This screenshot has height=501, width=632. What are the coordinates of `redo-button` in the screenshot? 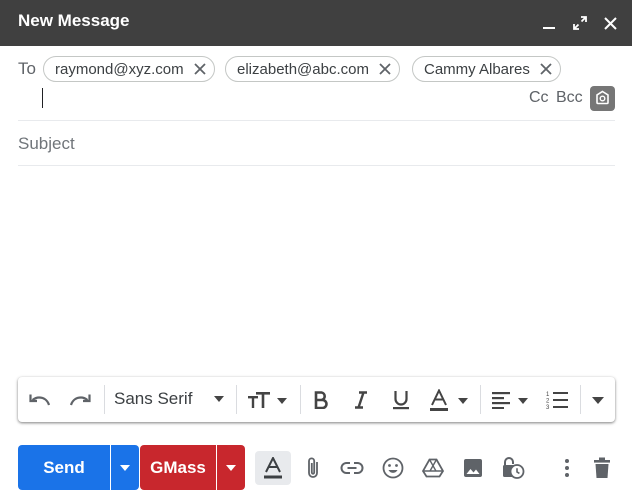 It's located at (80, 400).